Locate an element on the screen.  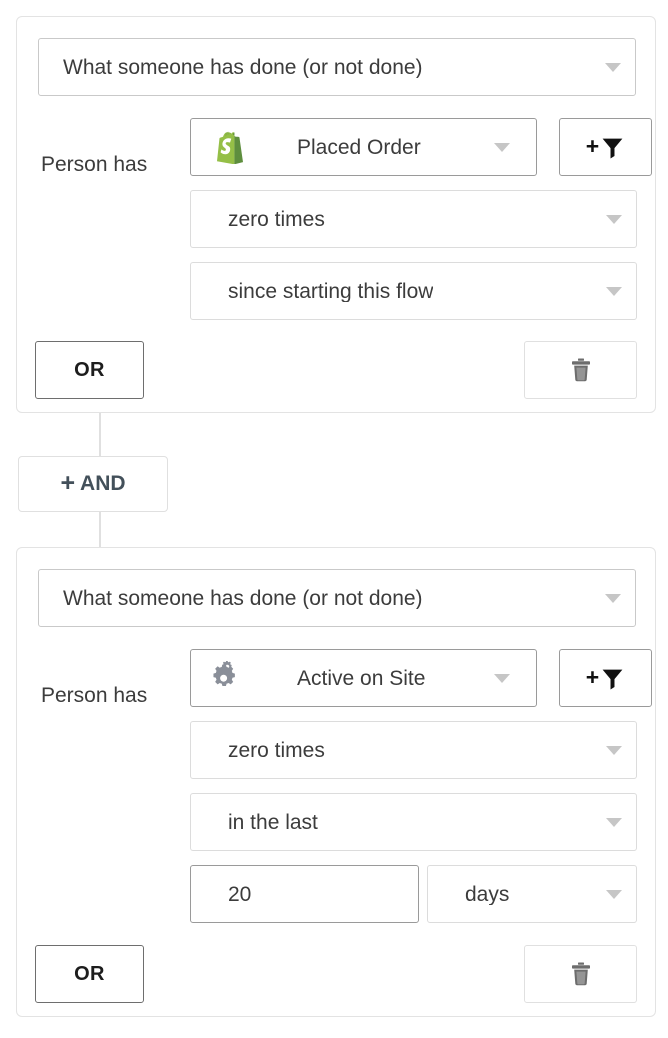
add-filter-button-1: + is located at coordinates (605, 147).